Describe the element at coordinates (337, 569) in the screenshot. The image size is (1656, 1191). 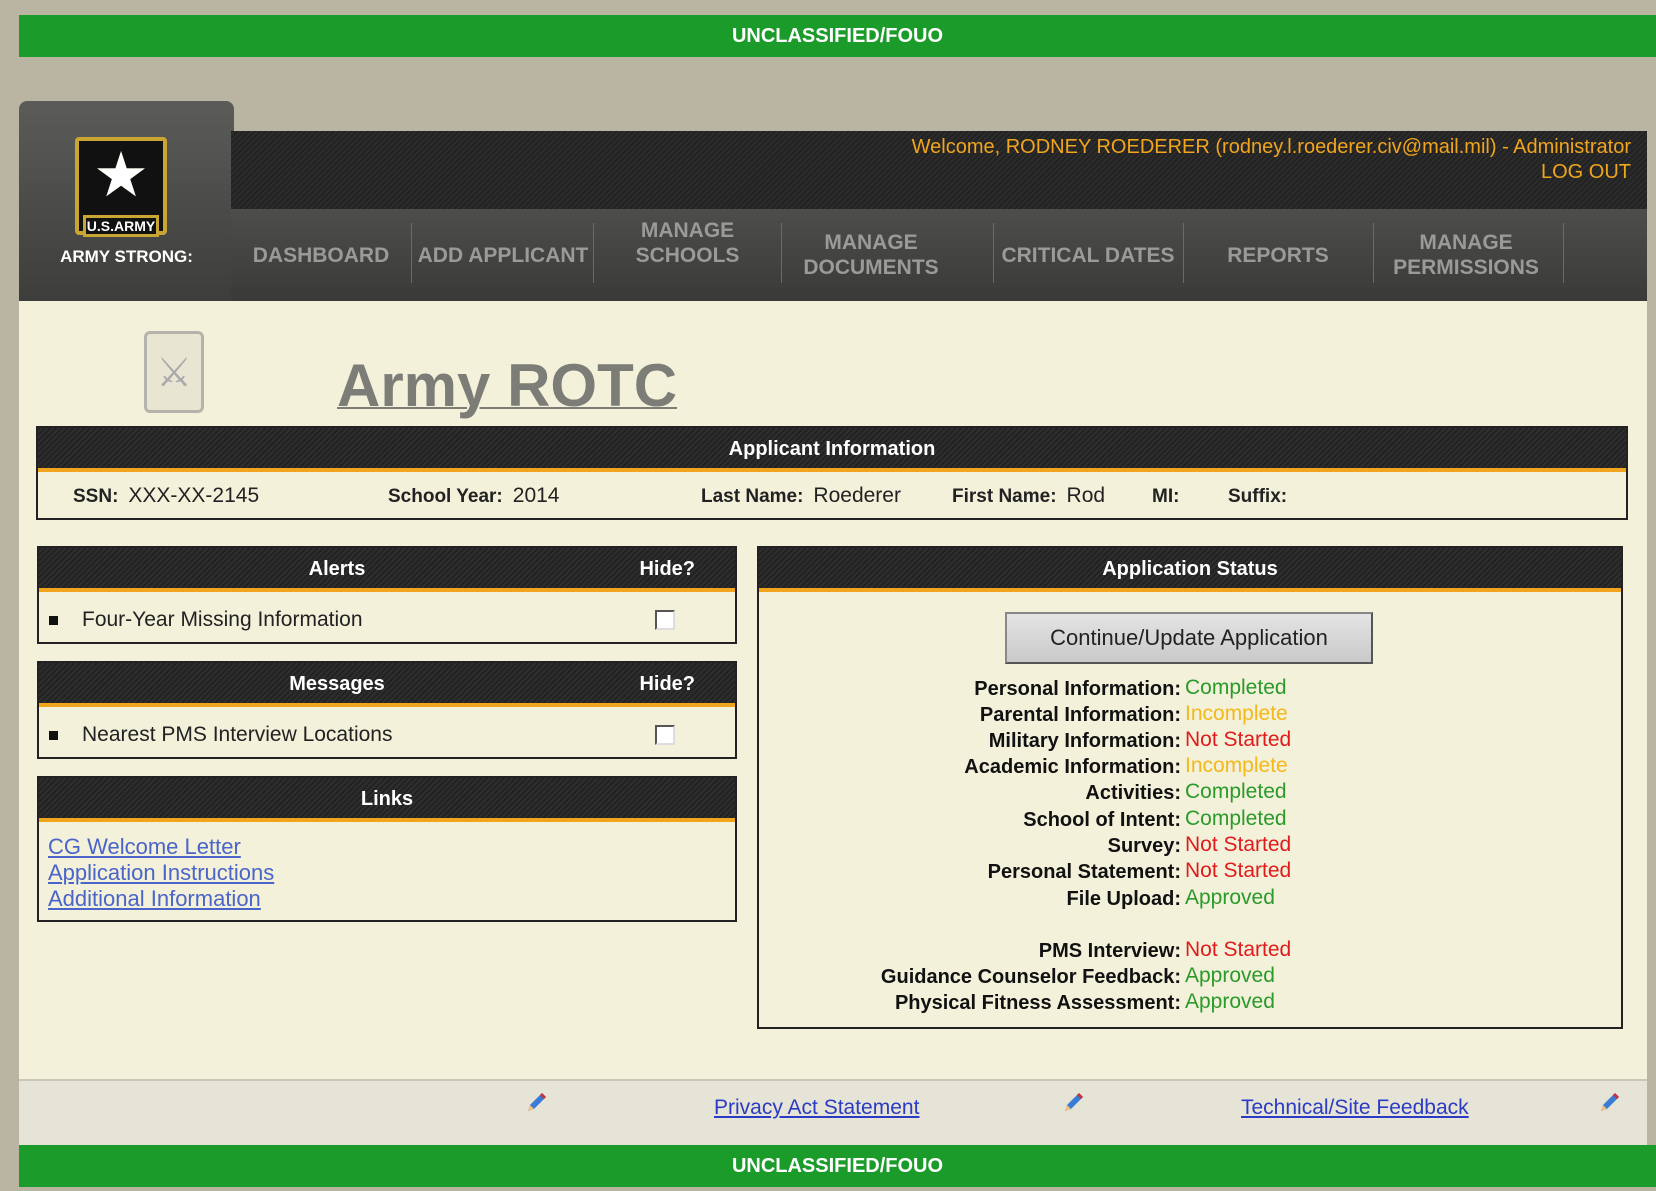
I see `alerts-title: Alerts` at that location.